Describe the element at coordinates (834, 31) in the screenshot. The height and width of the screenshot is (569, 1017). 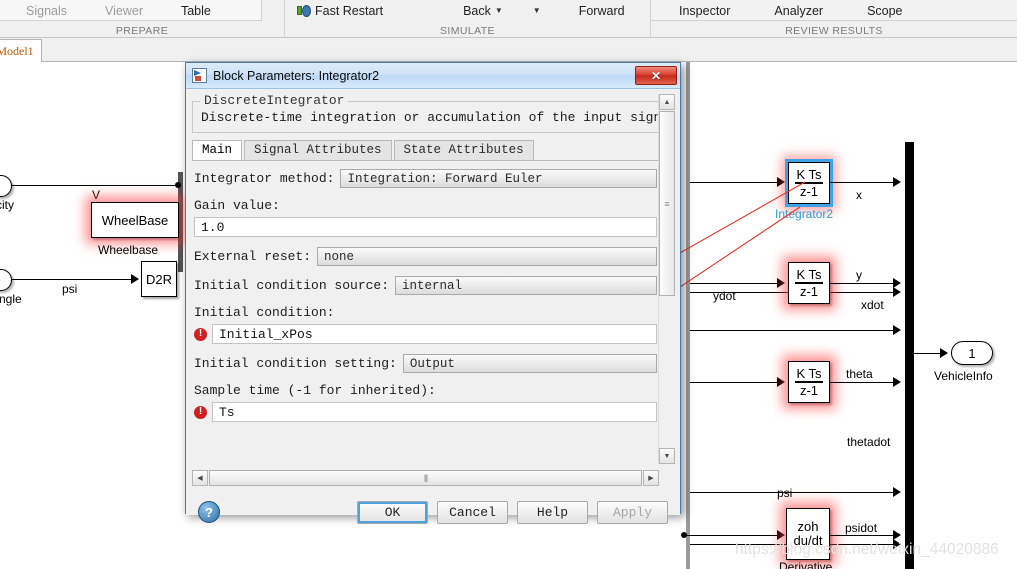
I see `ribbon-caption-review: REVIEW RESULTS` at that location.